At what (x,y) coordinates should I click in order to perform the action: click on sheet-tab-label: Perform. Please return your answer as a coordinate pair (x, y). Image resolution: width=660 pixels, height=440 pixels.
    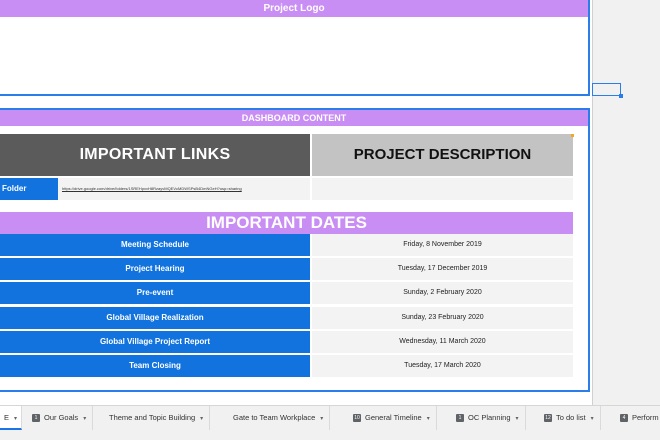
    Looking at the image, I should click on (645, 417).